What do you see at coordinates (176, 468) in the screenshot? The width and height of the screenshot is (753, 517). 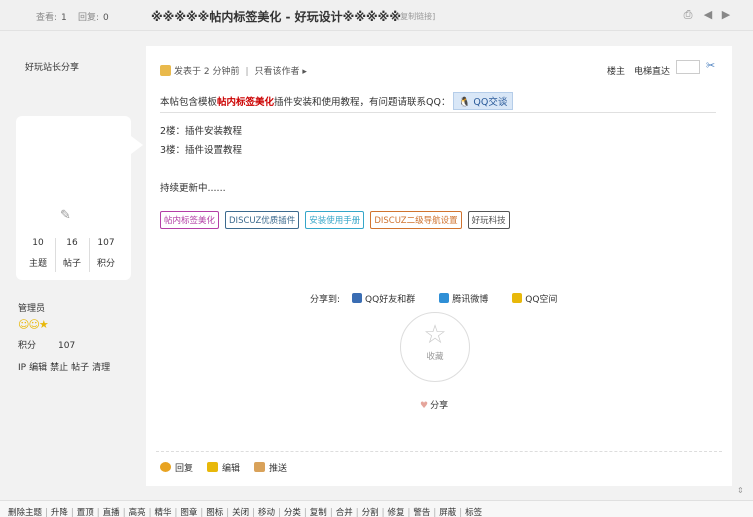 I see `reply-button: 回复` at bounding box center [176, 468].